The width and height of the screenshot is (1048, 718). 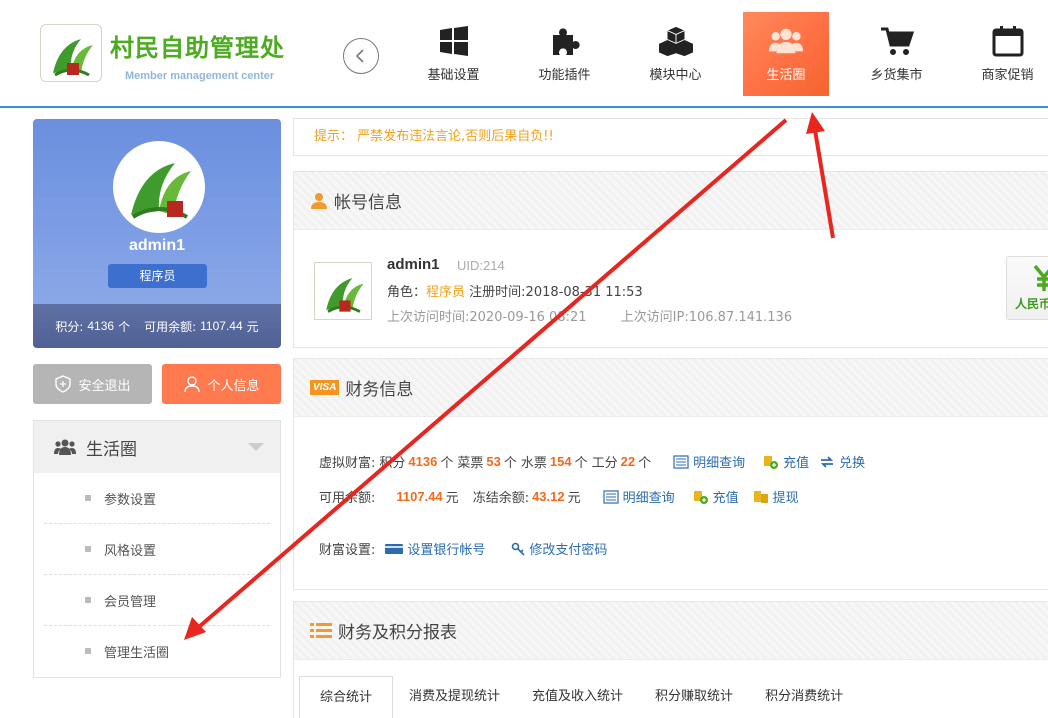 I want to click on personal-info-button: 个人信息, so click(x=221, y=384).